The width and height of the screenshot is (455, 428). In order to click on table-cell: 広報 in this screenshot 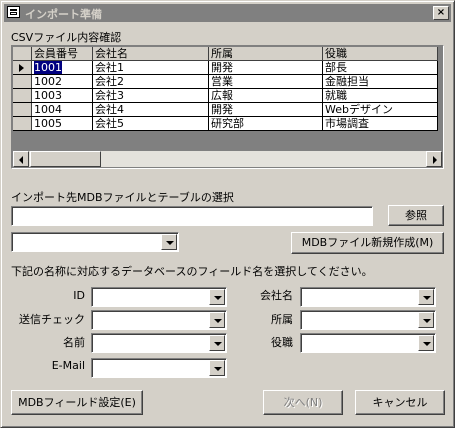, I will do `click(265, 95)`.